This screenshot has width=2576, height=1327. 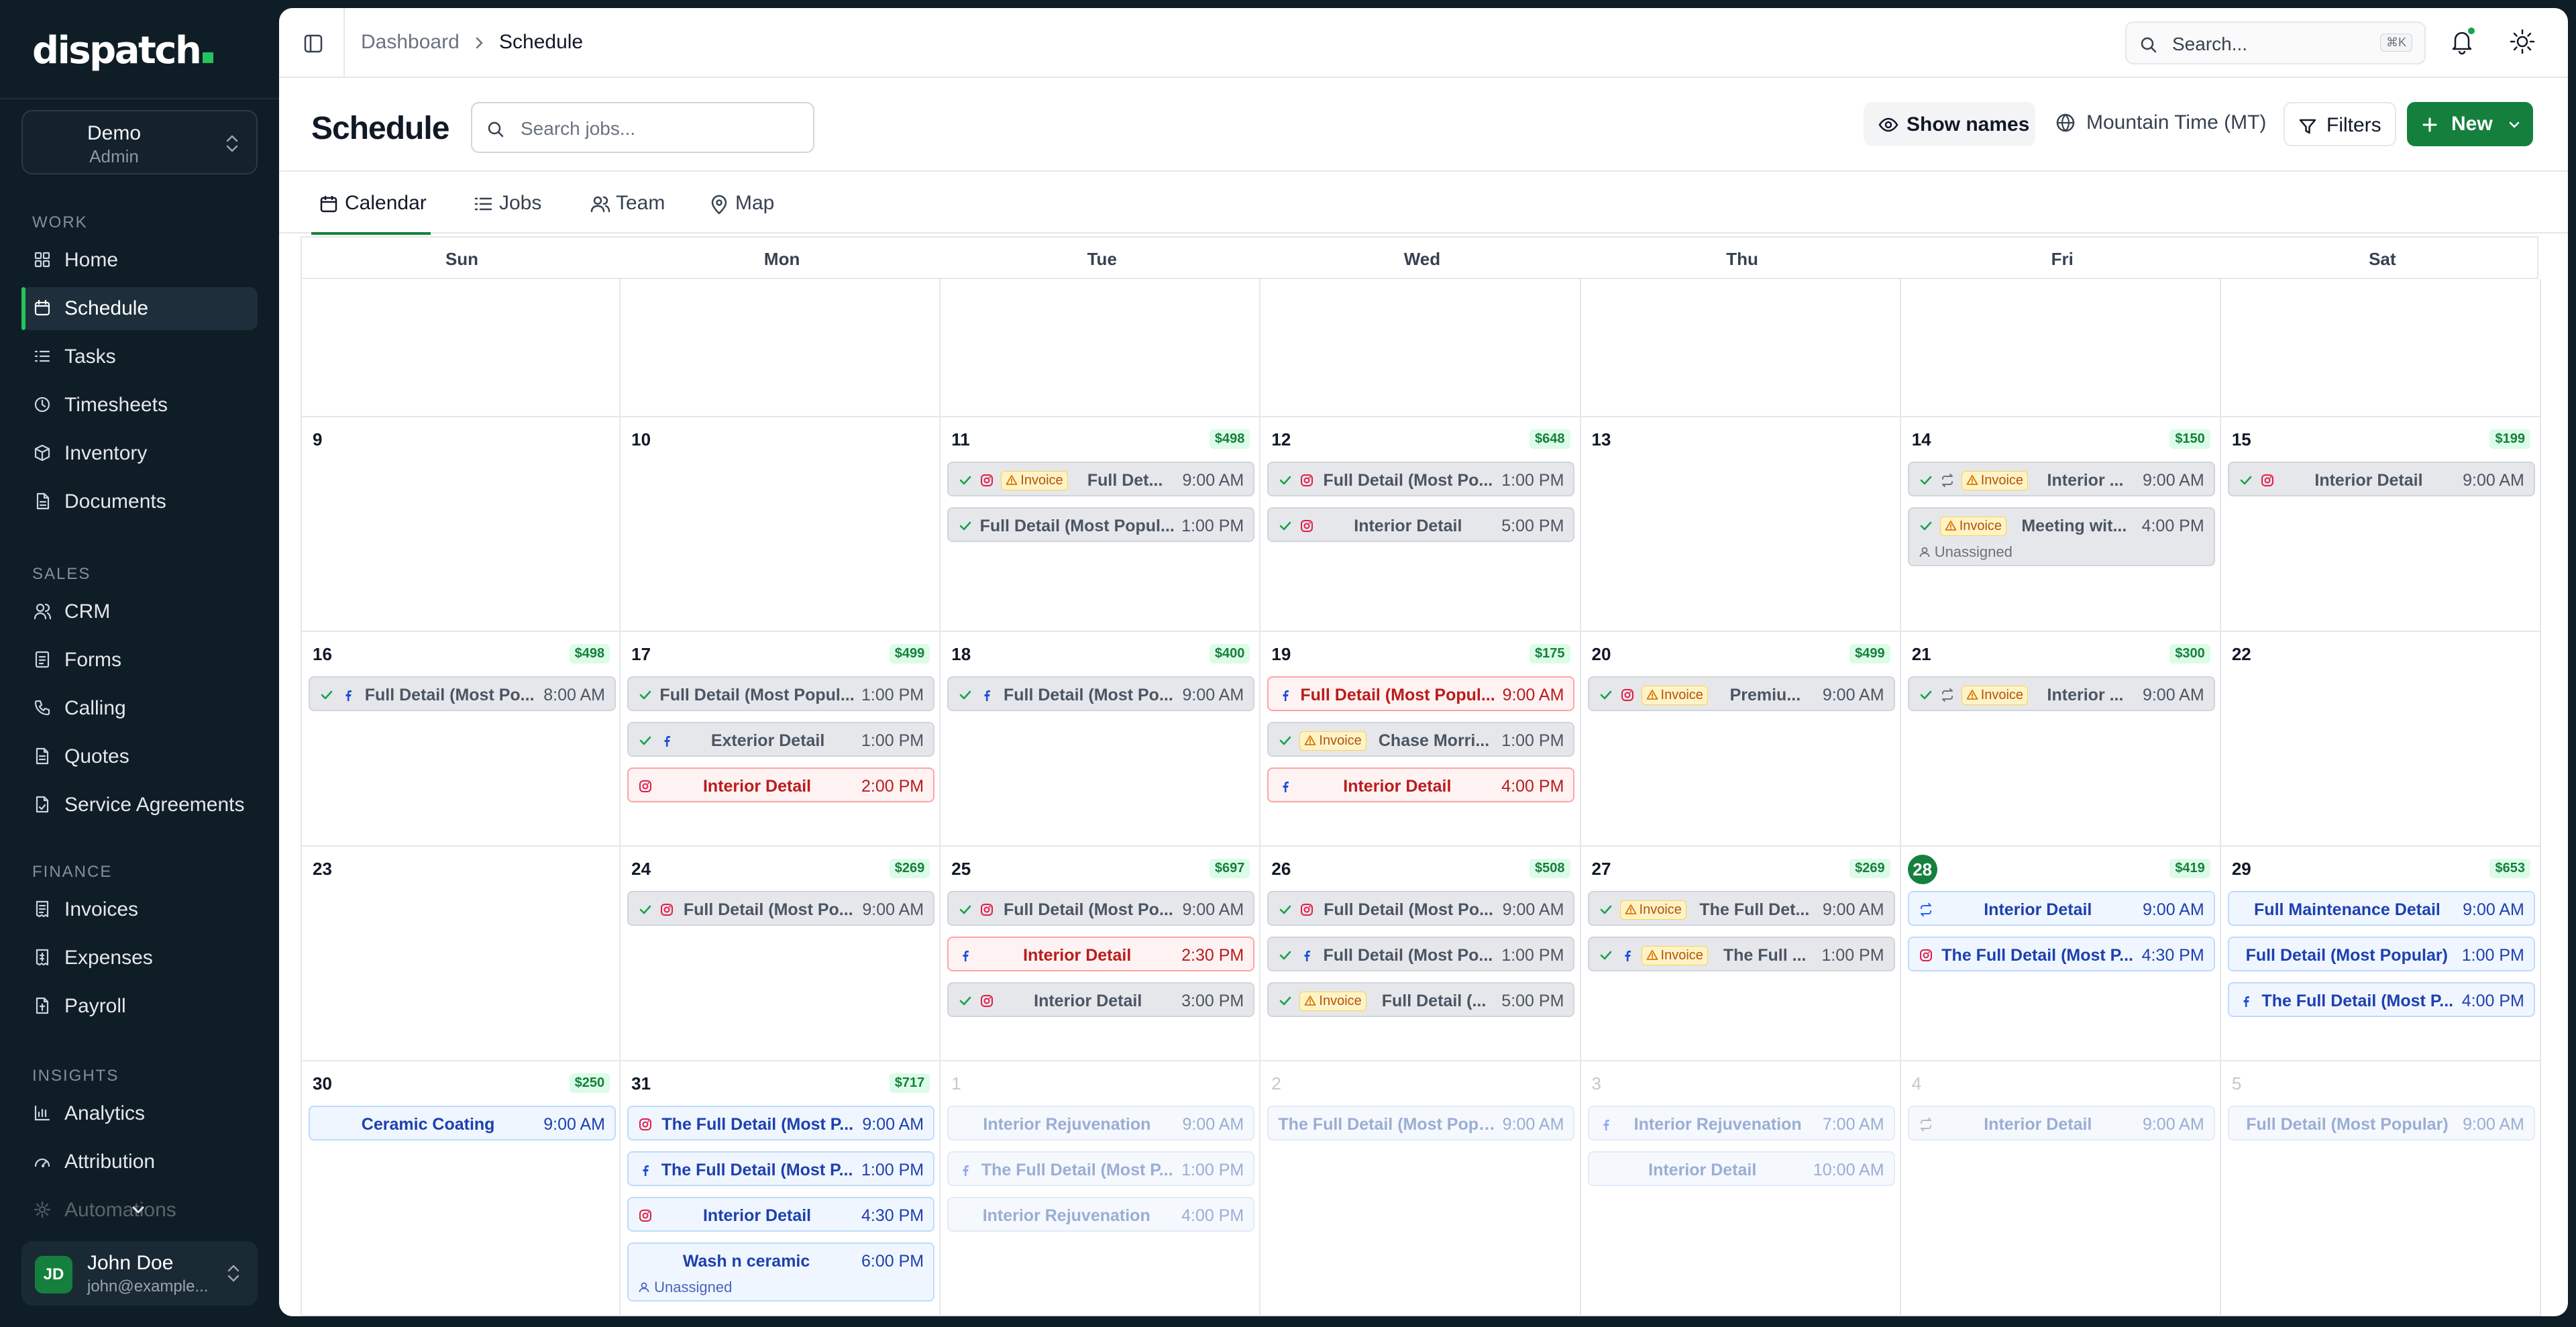 I want to click on job-event: Invoice Full Detail (... 5:00 PM, so click(x=1421, y=999).